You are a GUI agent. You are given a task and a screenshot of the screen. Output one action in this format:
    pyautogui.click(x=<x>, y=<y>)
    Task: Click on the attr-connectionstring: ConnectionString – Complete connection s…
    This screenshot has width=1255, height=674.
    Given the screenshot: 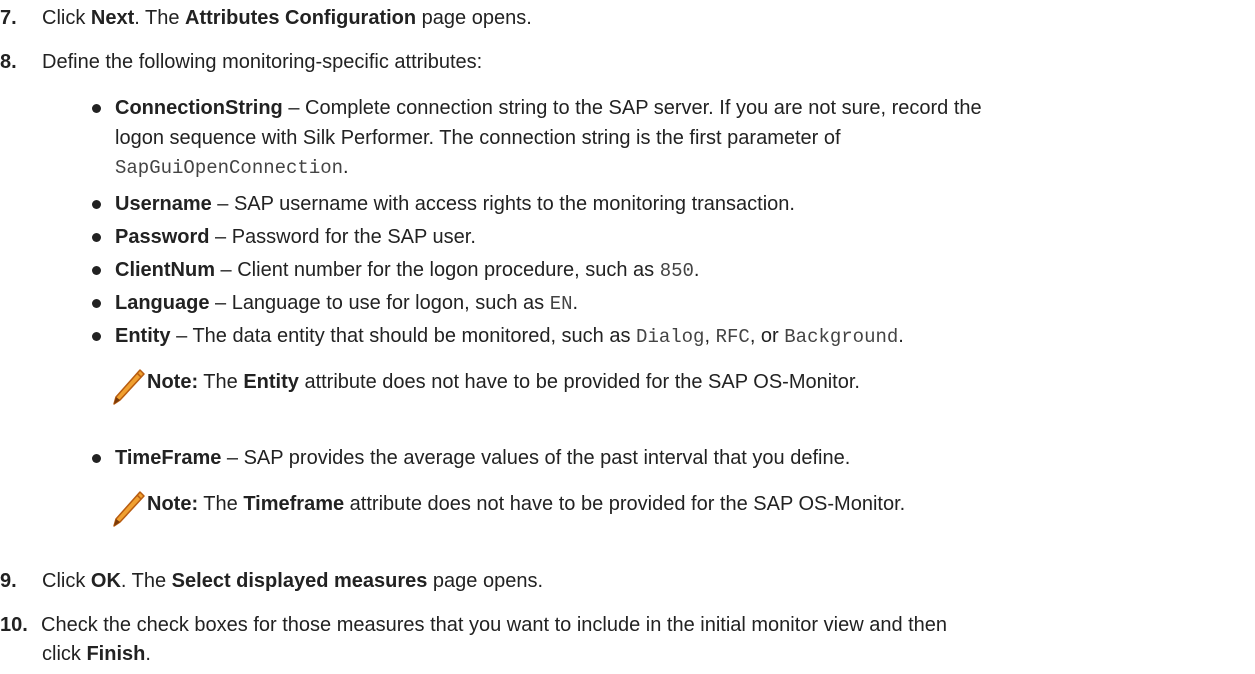 What is the action you would take?
    pyautogui.click(x=548, y=108)
    